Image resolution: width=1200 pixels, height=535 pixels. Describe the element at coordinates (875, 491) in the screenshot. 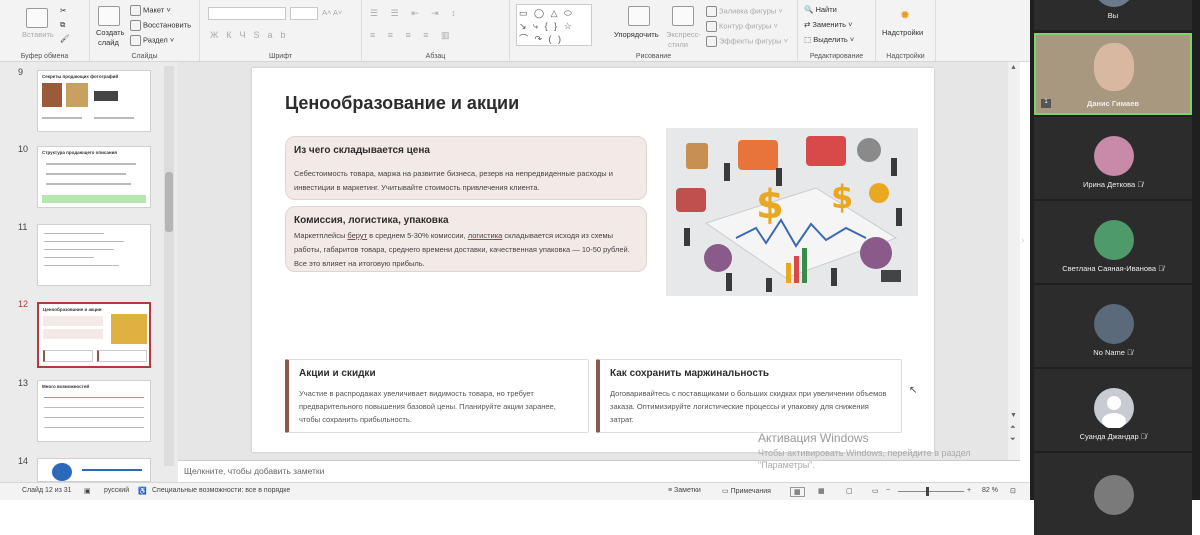

I see `slideshow-icon: ▭` at that location.